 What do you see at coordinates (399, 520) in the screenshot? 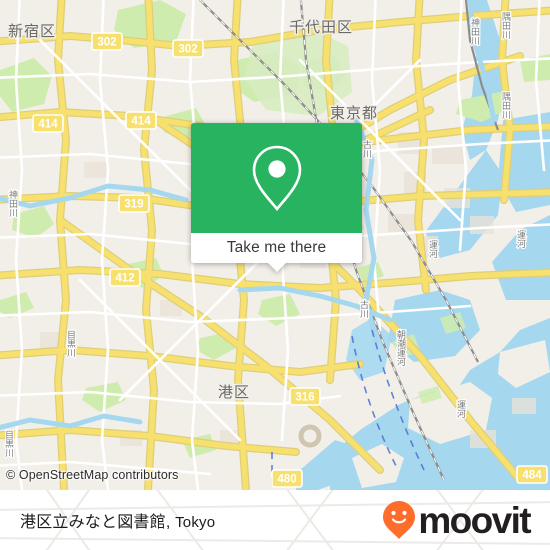
I see `moovit-pin-smiley-icon` at bounding box center [399, 520].